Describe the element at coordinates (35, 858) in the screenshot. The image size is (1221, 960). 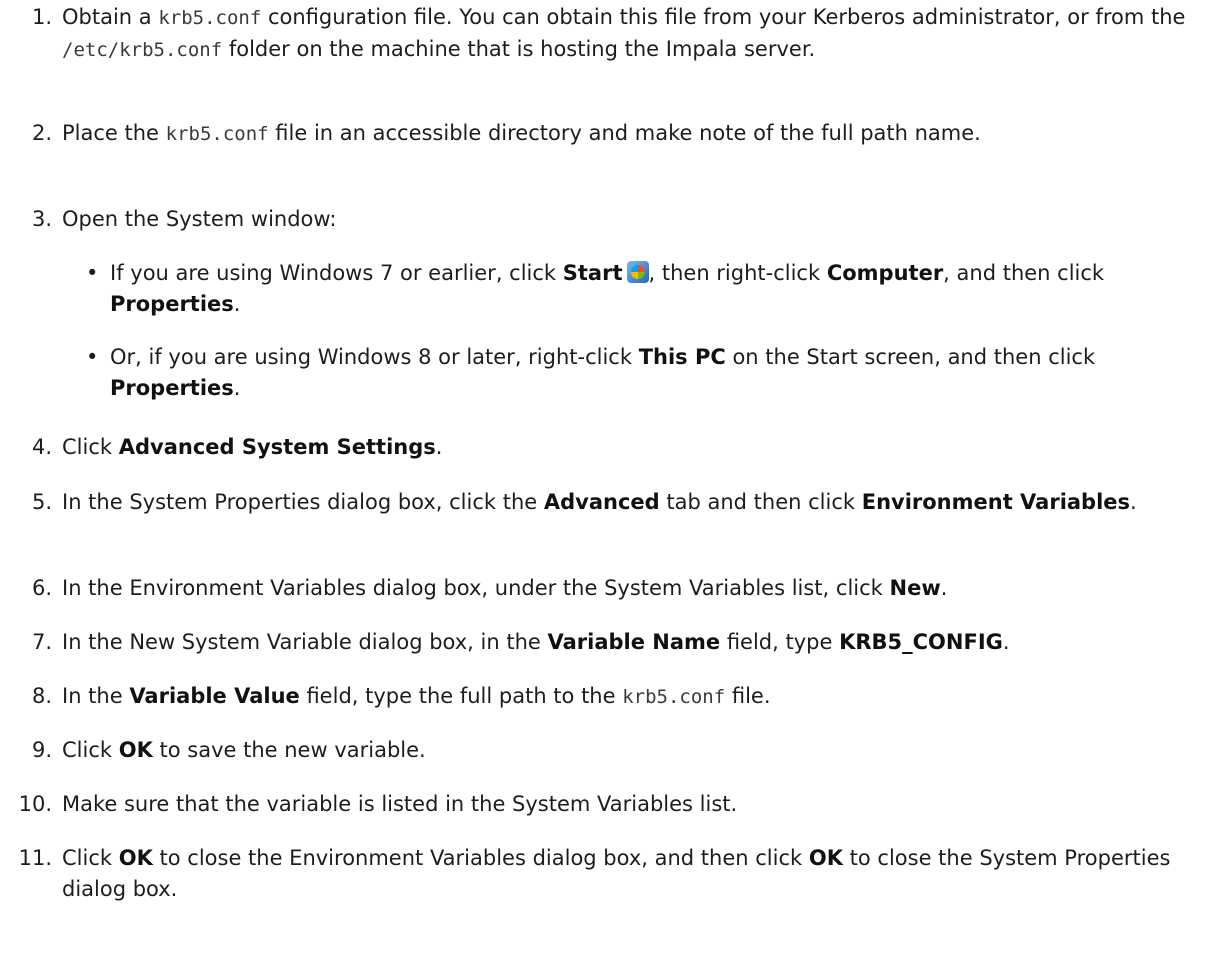
I see `step-number: 11.` at that location.